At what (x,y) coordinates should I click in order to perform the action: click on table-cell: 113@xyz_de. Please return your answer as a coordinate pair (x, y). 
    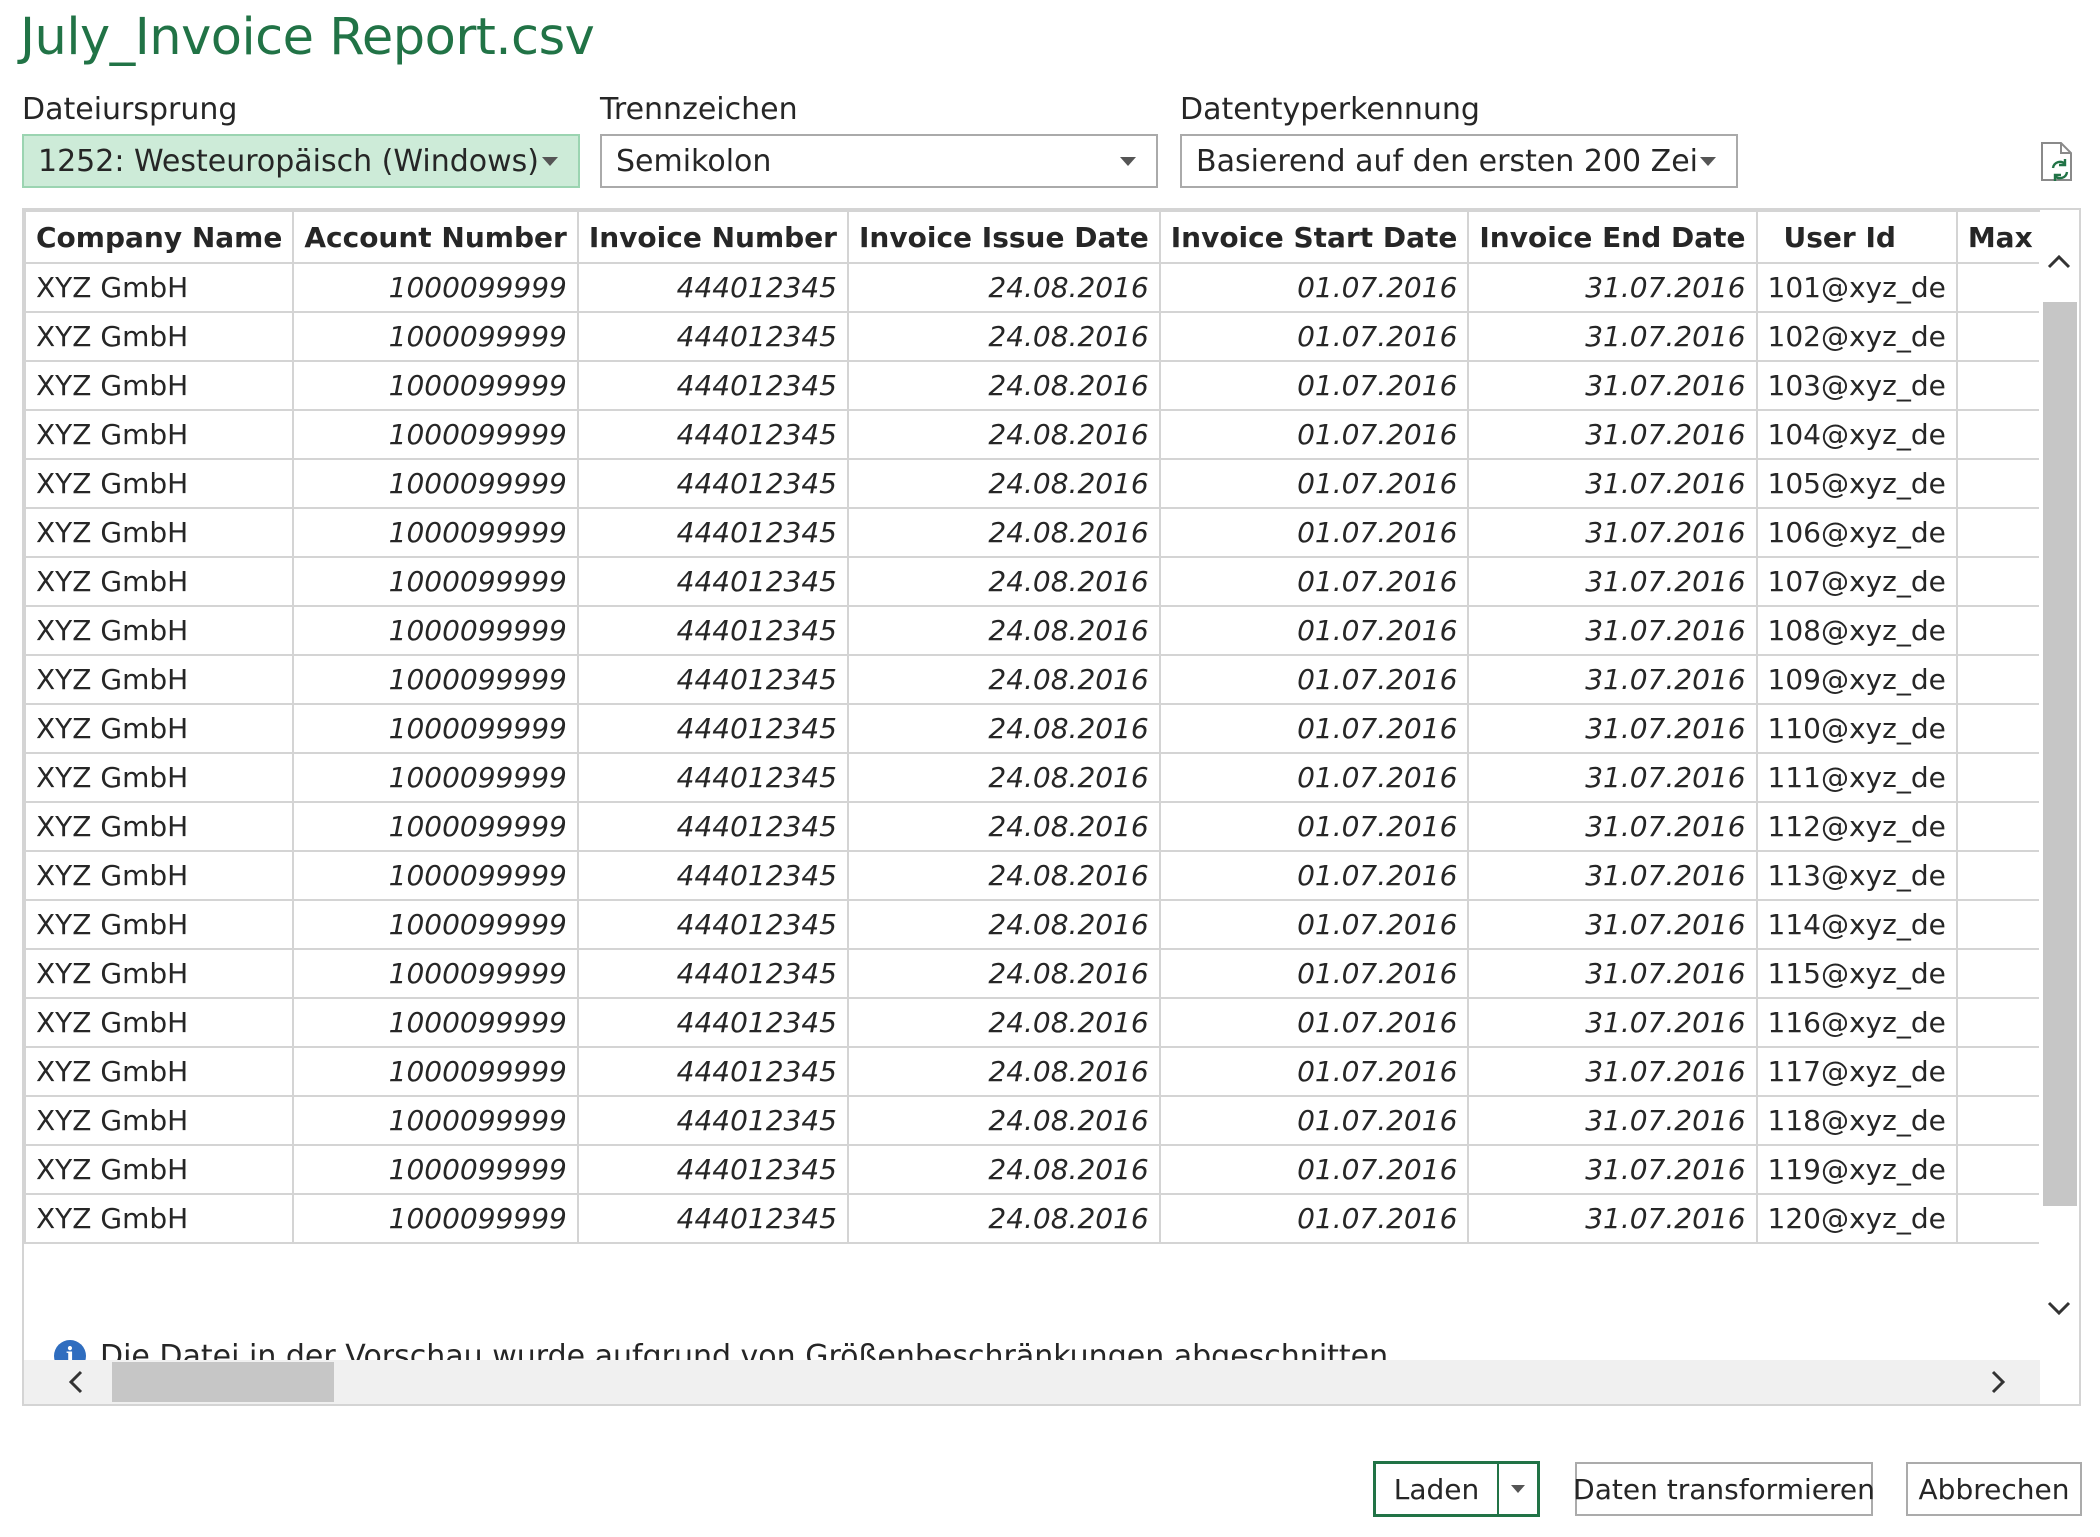
    Looking at the image, I should click on (1856, 875).